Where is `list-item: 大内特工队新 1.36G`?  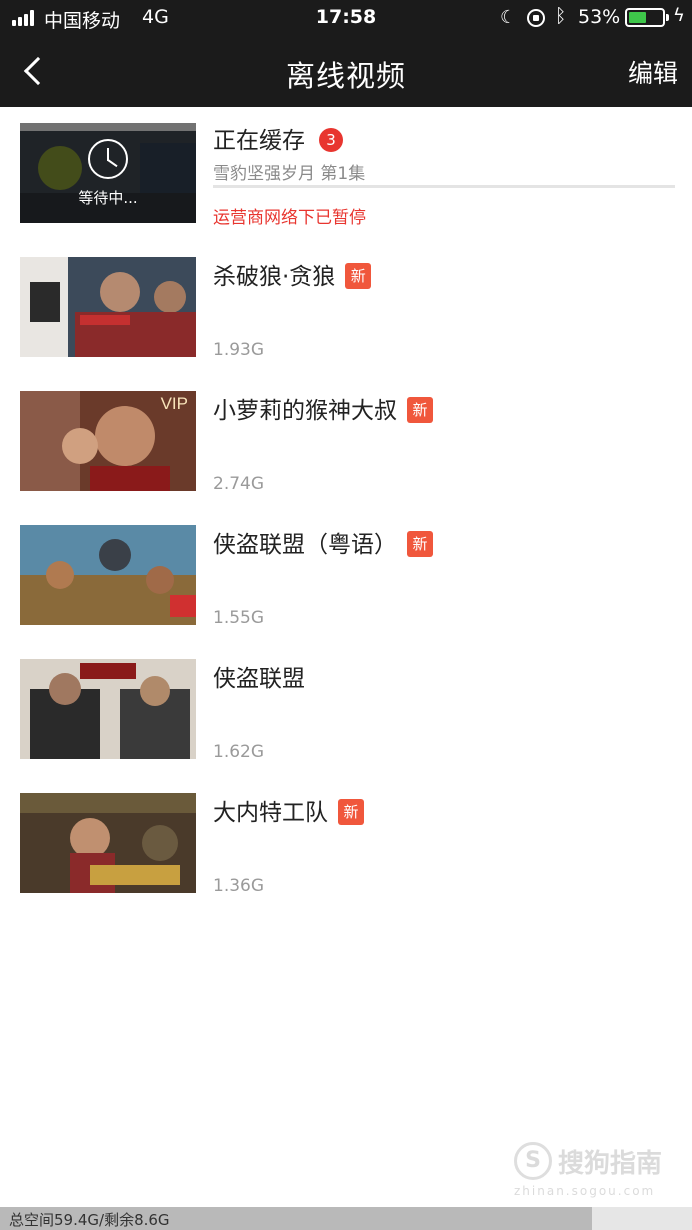
list-item: 大内特工队新 1.36G is located at coordinates (346, 844).